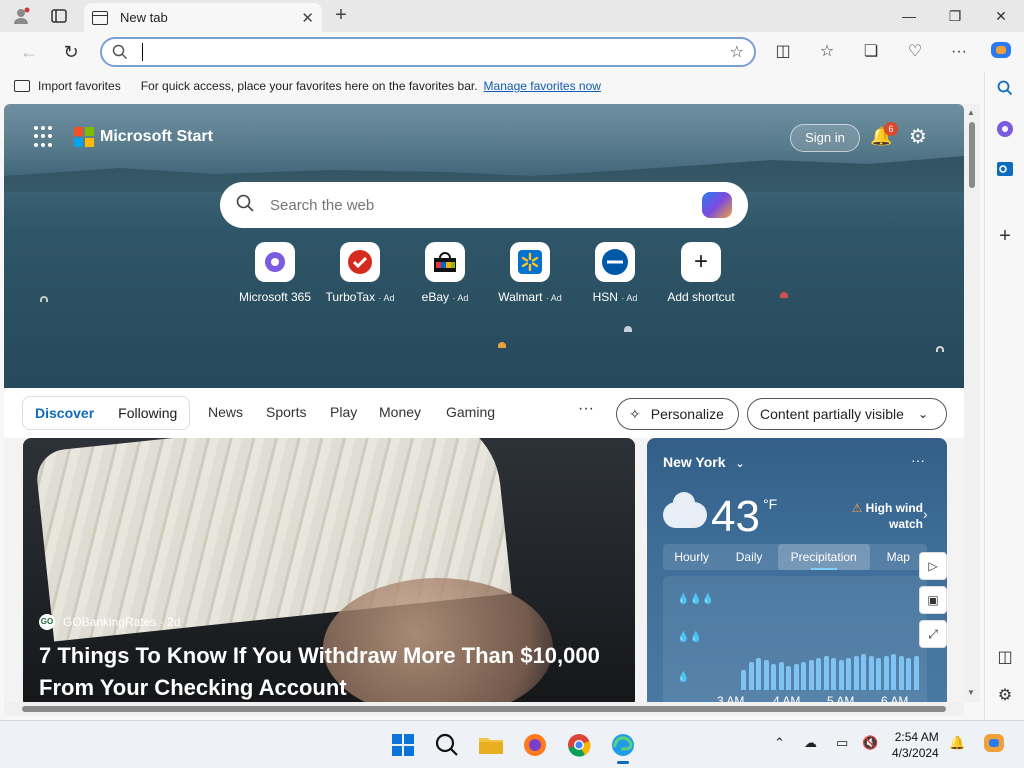 The width and height of the screenshot is (1024, 768). What do you see at coordinates (933, 634) in the screenshot?
I see `expand-icon: ⤢` at bounding box center [933, 634].